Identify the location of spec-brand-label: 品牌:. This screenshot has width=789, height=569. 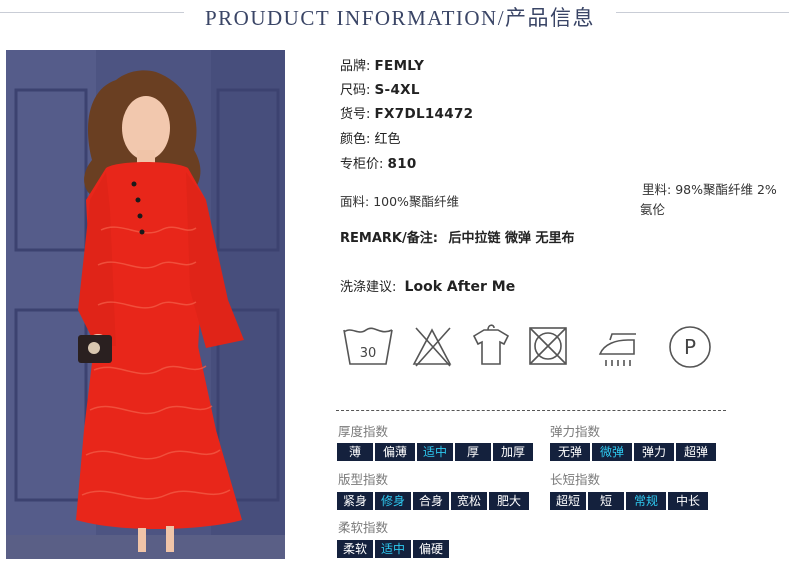
(355, 66).